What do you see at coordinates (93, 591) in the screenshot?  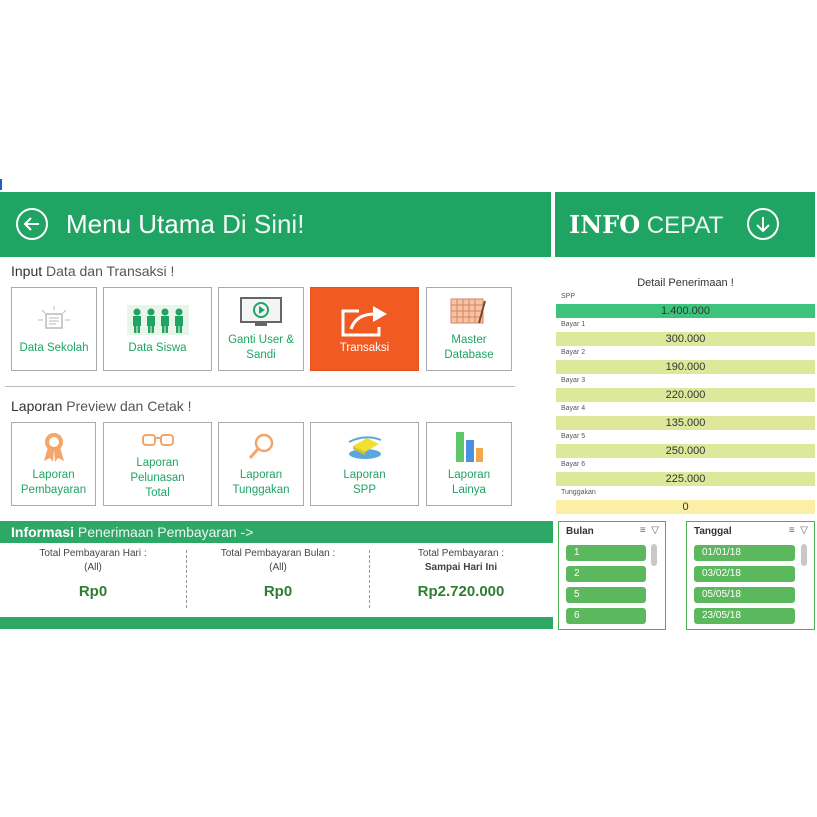 I see `total-hari-value: Rp0` at bounding box center [93, 591].